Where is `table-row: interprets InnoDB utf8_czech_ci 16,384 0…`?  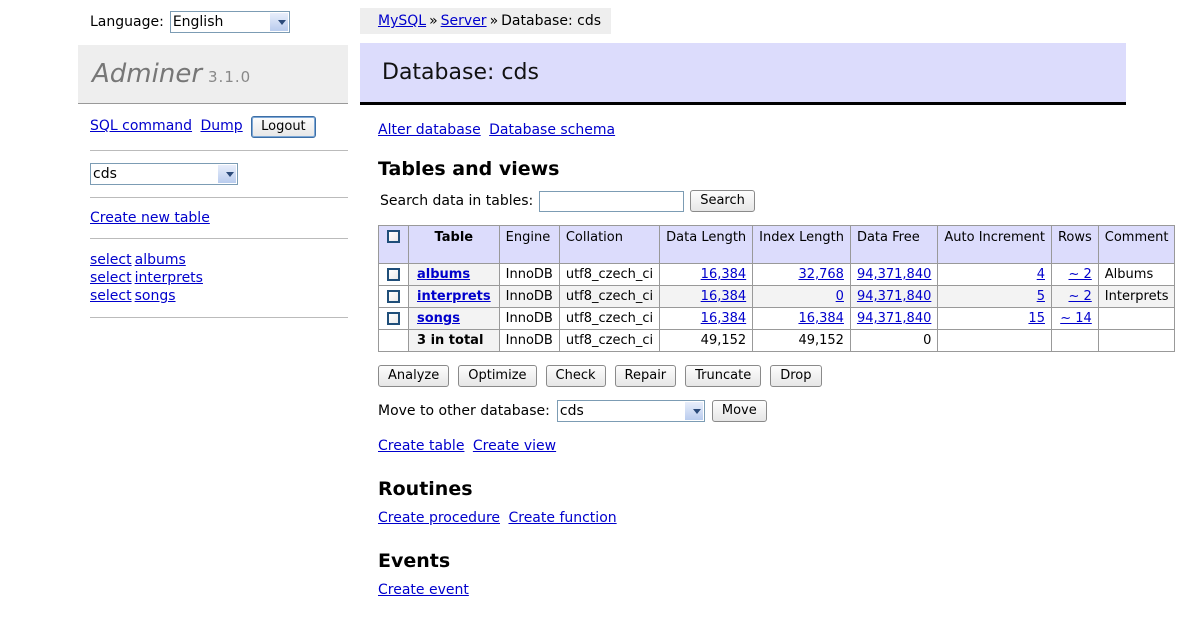 table-row: interprets InnoDB utf8_czech_ci 16,384 0… is located at coordinates (777, 296).